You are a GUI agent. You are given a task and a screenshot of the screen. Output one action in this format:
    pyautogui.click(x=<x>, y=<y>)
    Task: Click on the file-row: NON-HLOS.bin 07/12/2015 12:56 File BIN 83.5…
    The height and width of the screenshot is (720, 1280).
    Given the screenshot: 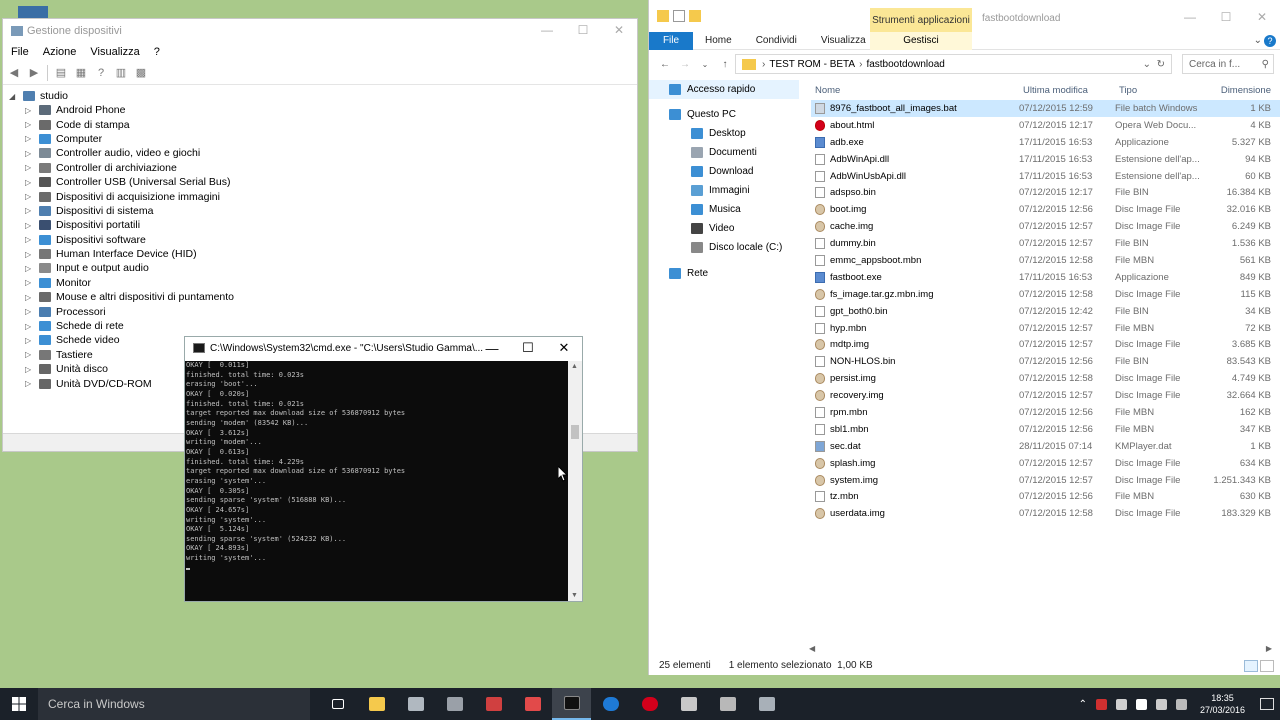 What is the action you would take?
    pyautogui.click(x=1045, y=361)
    